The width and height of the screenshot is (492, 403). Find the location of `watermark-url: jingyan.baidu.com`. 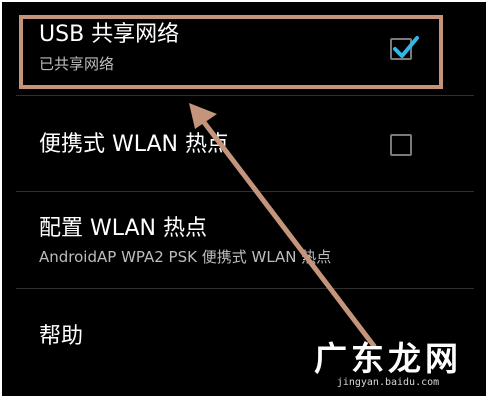

watermark-url: jingyan.baidu.com is located at coordinates (388, 382).